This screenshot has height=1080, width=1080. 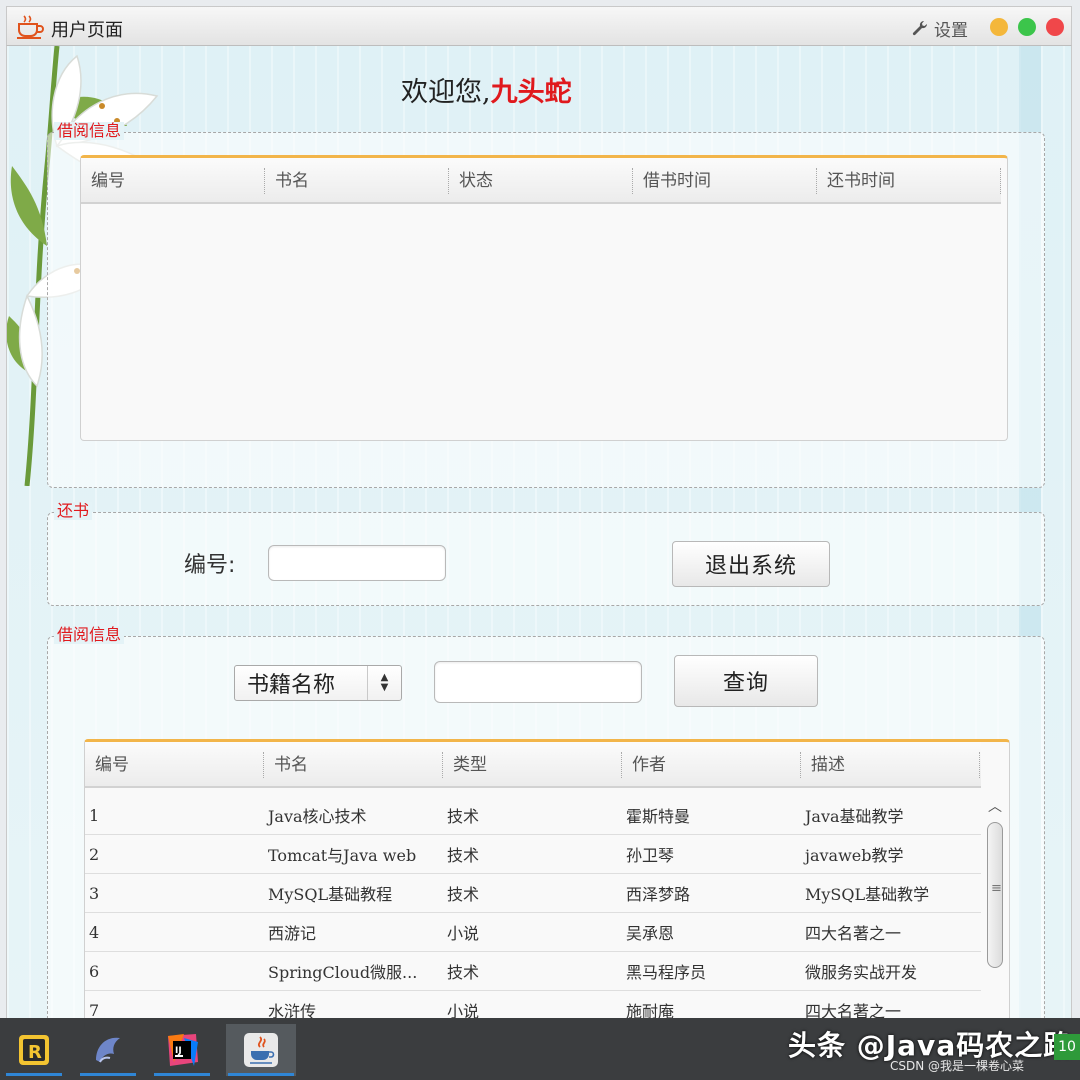 I want to click on scroll-thumb, so click(x=995, y=895).